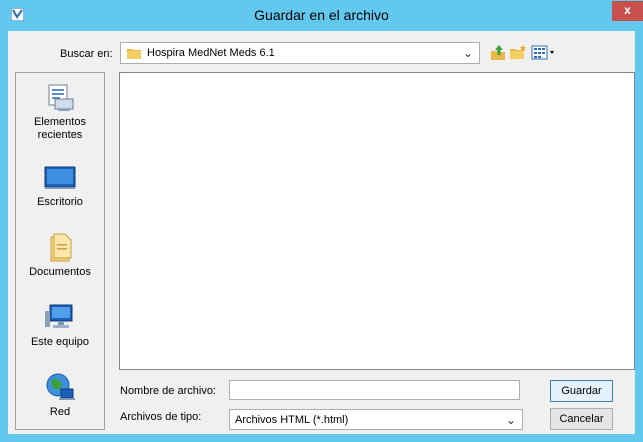  Describe the element at coordinates (161, 417) in the screenshot. I see `filetype-label: Archivos de tipo:` at that location.